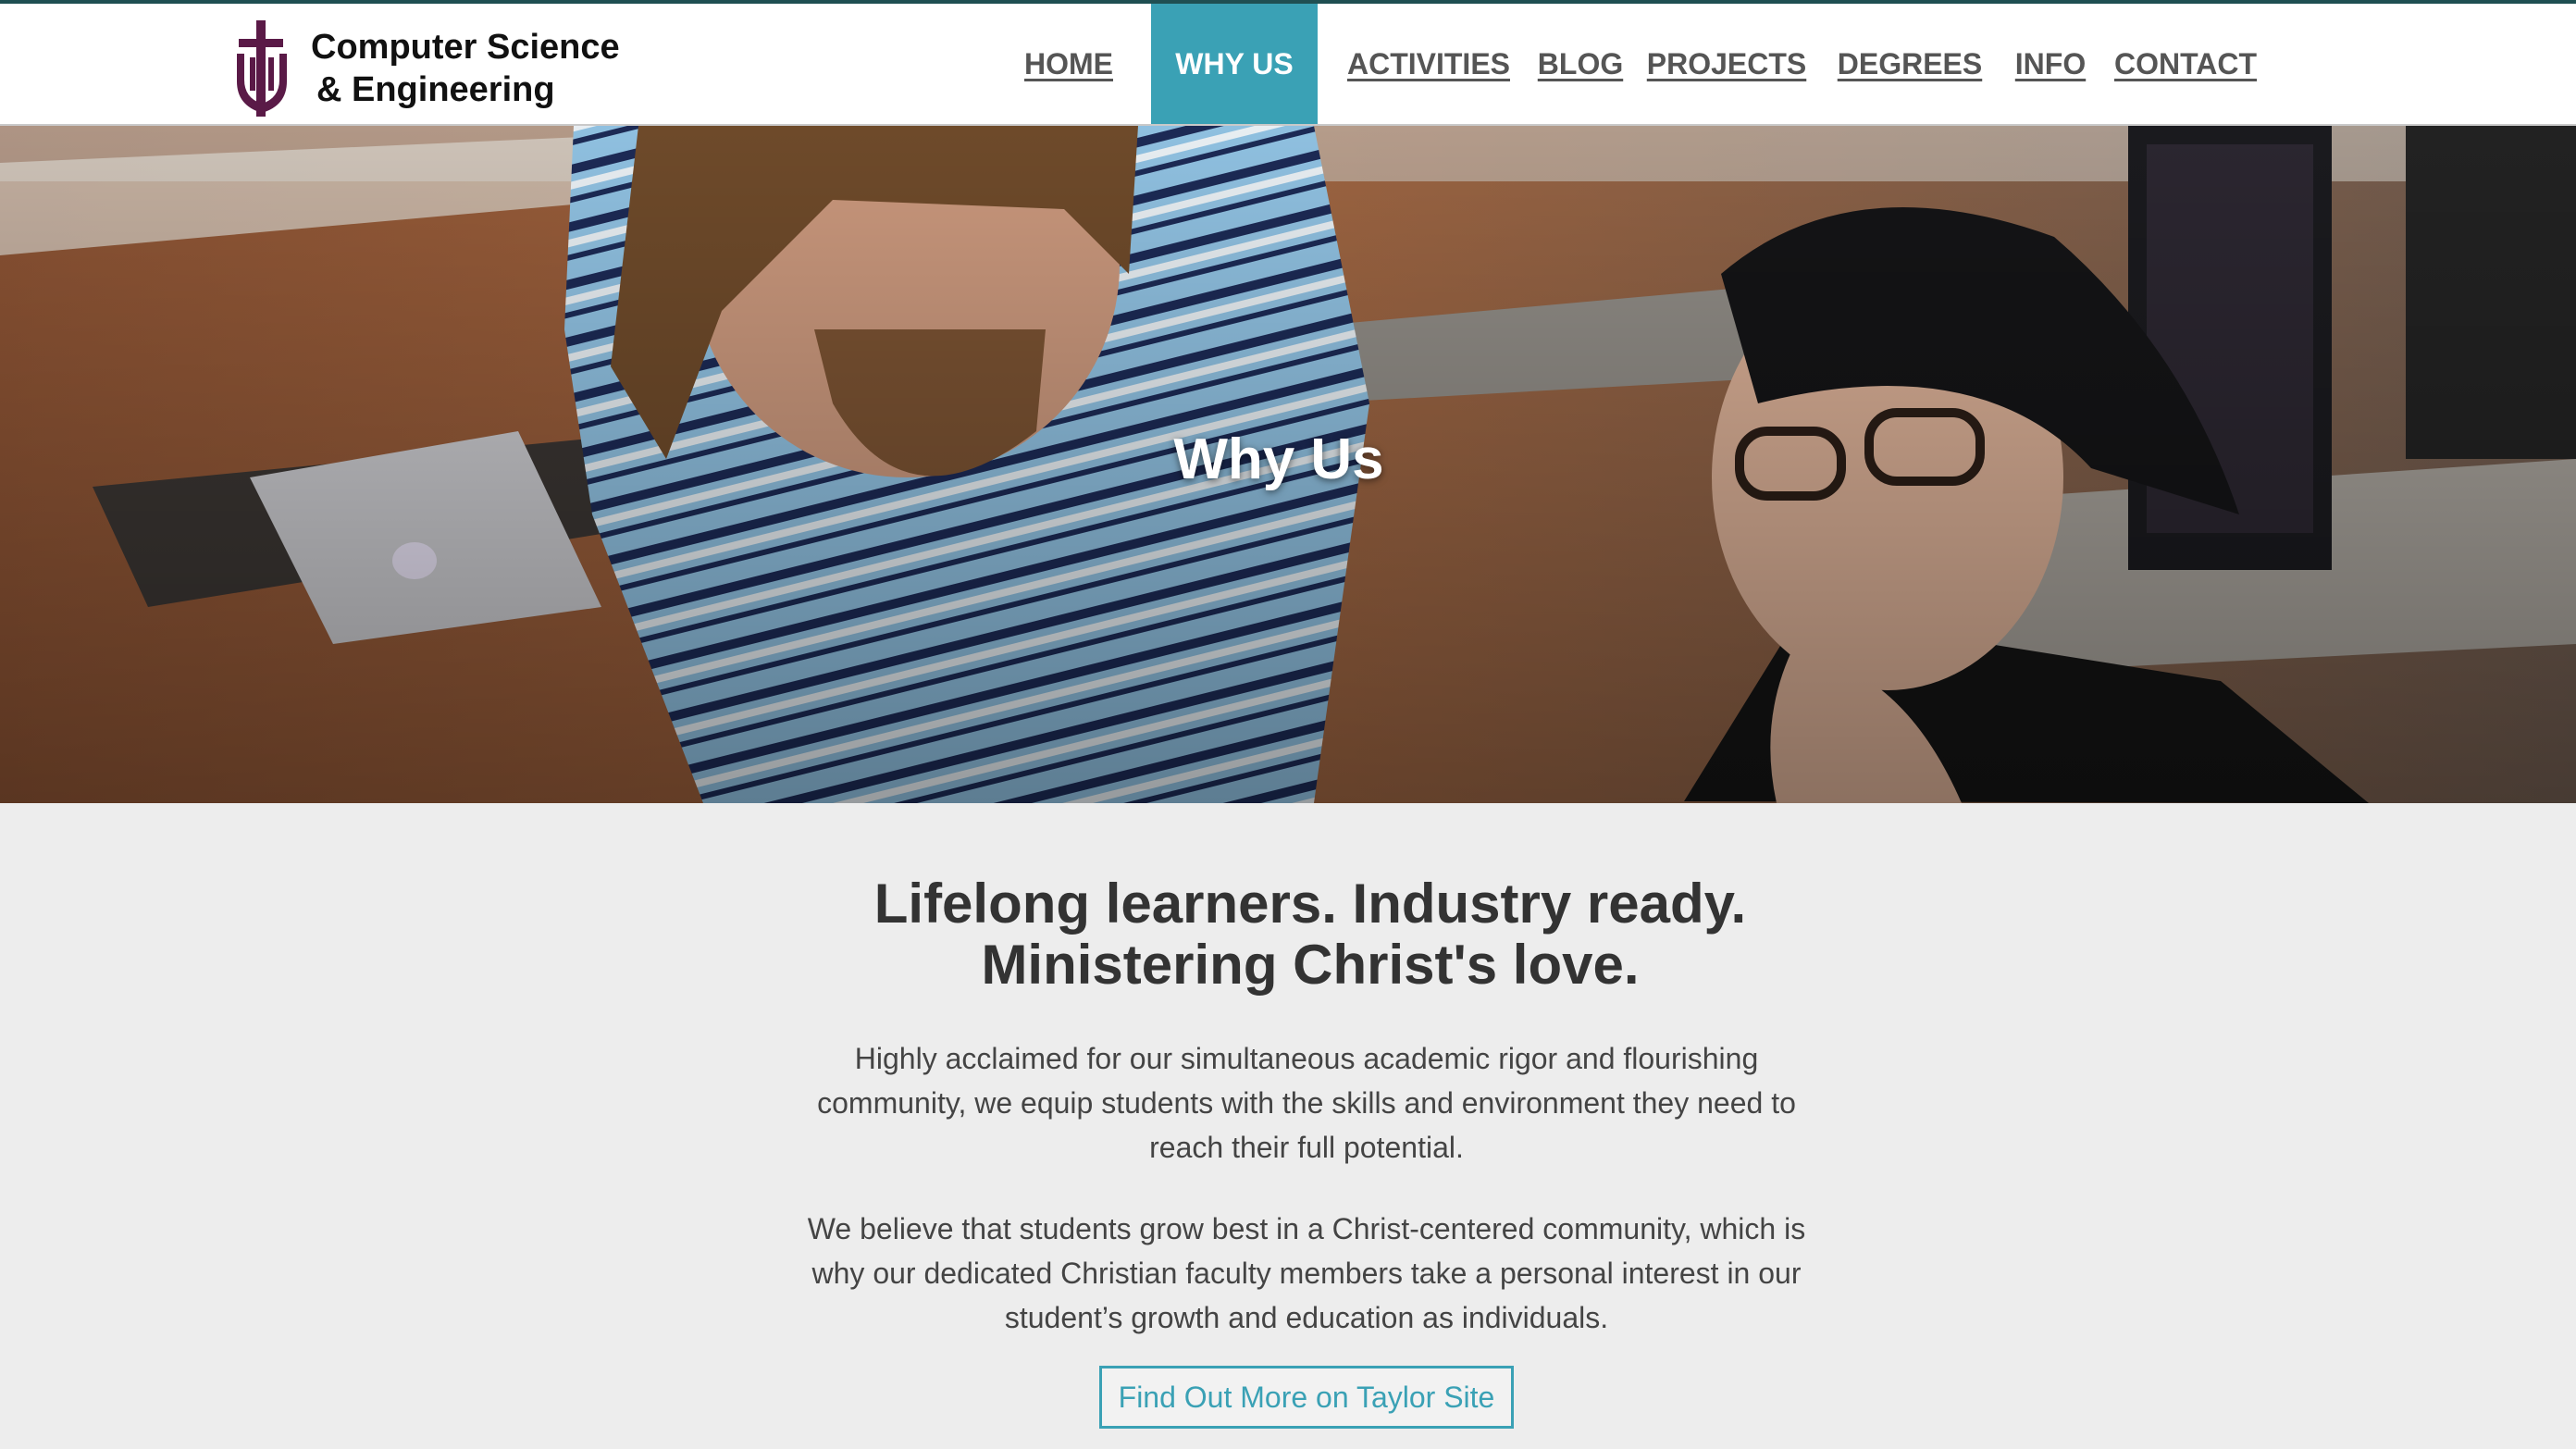  I want to click on nav-contact: CONTACT, so click(2185, 64).